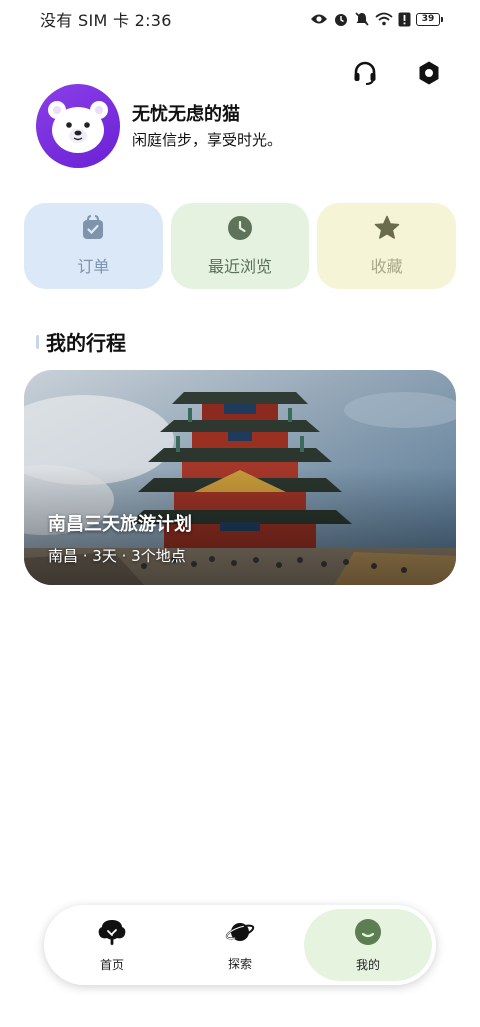  What do you see at coordinates (78, 126) in the screenshot?
I see `polar-bear-avatar` at bounding box center [78, 126].